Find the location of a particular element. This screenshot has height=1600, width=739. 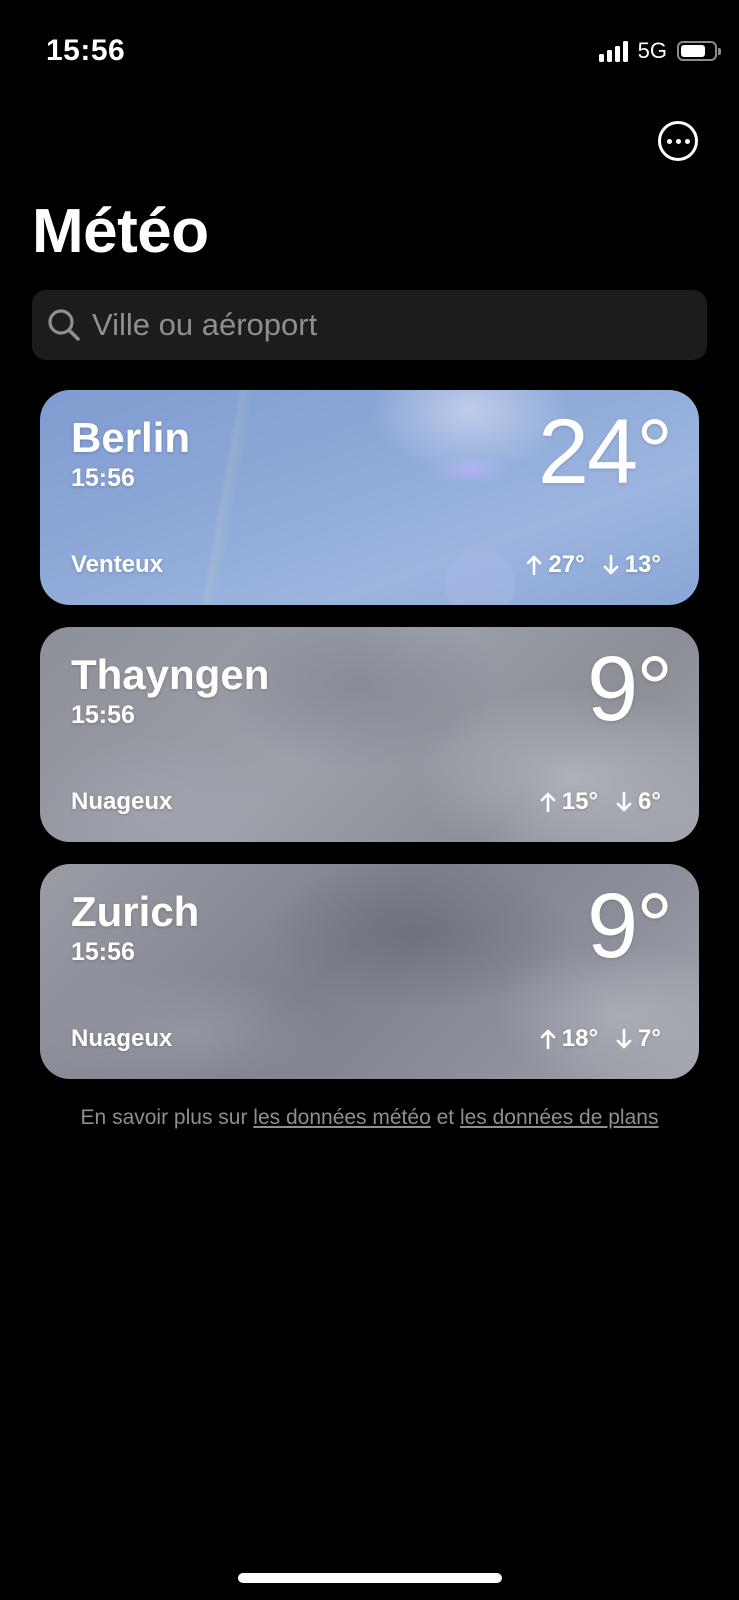

low-temperature: 6° is located at coordinates (638, 802).